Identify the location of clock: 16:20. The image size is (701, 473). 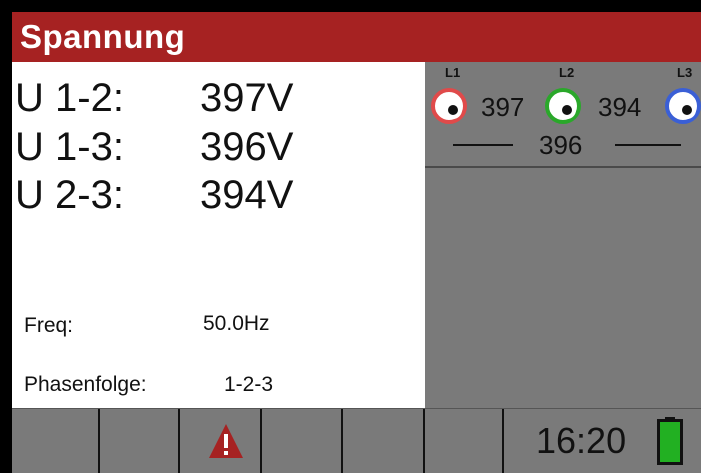
(581, 440).